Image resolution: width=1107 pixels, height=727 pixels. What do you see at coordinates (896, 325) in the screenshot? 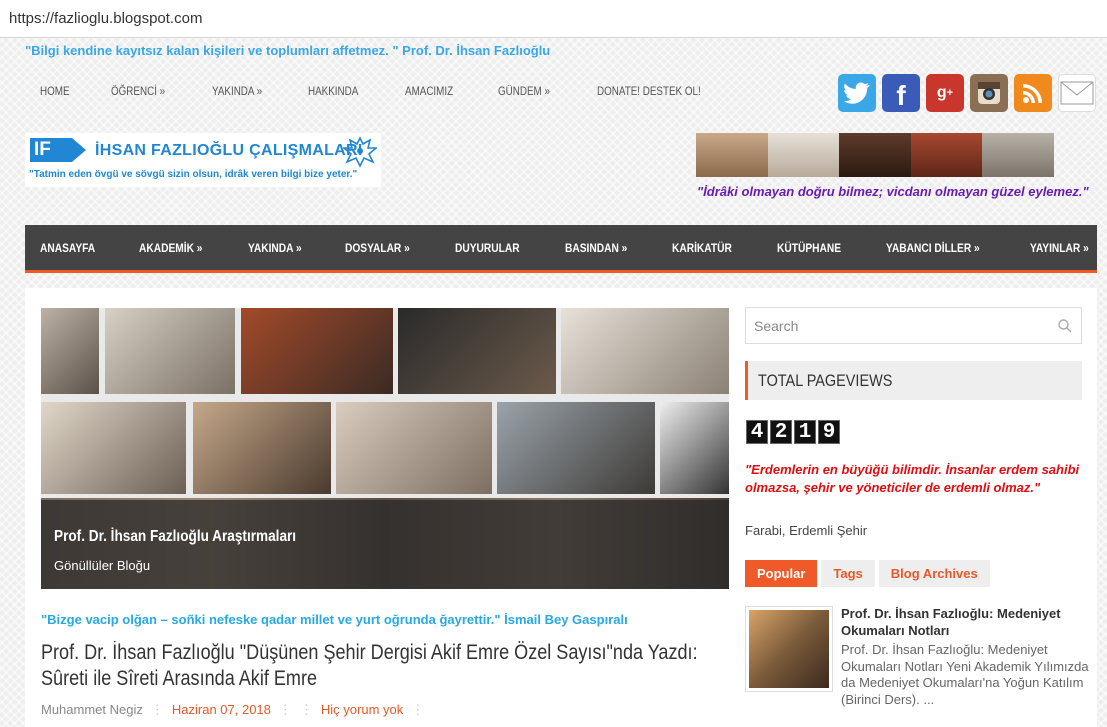
I see `search-input` at bounding box center [896, 325].